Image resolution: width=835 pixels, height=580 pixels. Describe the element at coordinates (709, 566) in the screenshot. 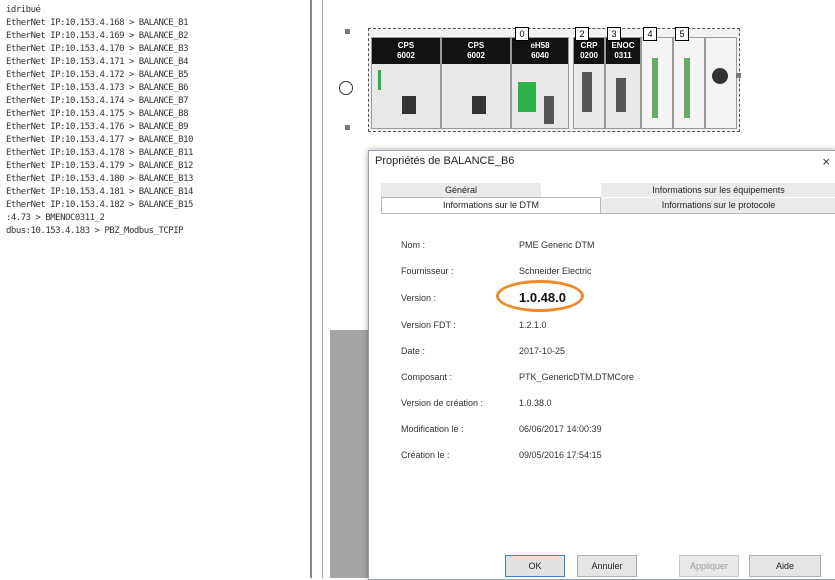

I see `apply-button: Appliquer` at that location.